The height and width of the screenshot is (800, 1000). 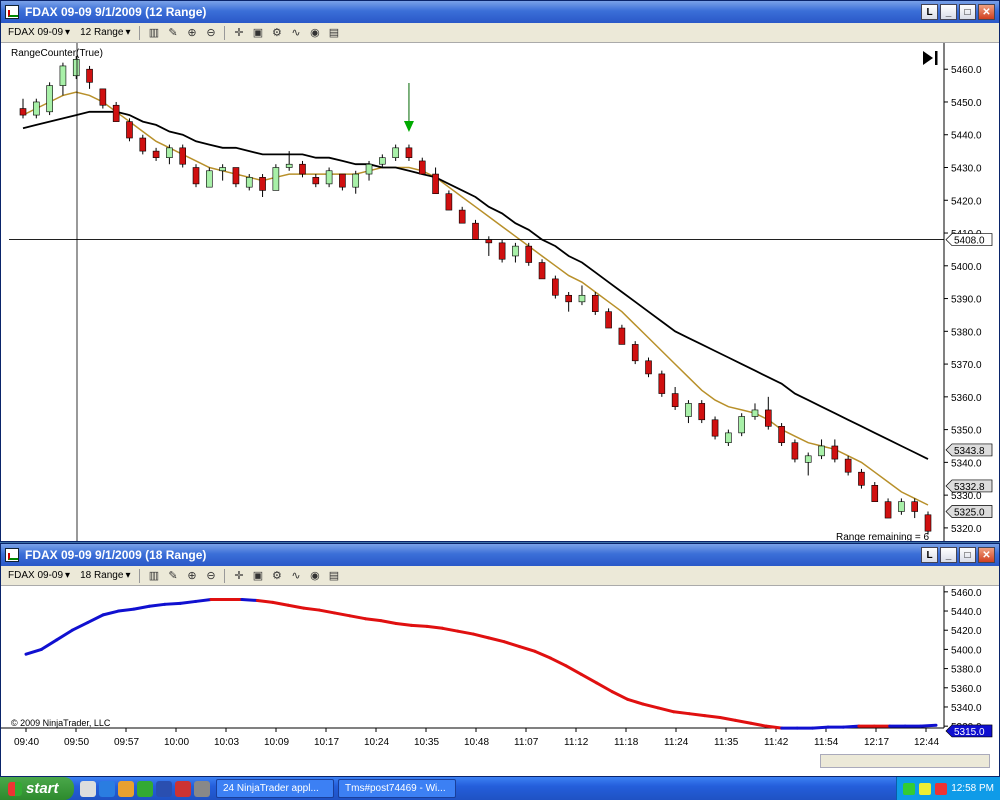 What do you see at coordinates (969, 732) in the screenshot?
I see `last-price-label: 5315.0` at bounding box center [969, 732].